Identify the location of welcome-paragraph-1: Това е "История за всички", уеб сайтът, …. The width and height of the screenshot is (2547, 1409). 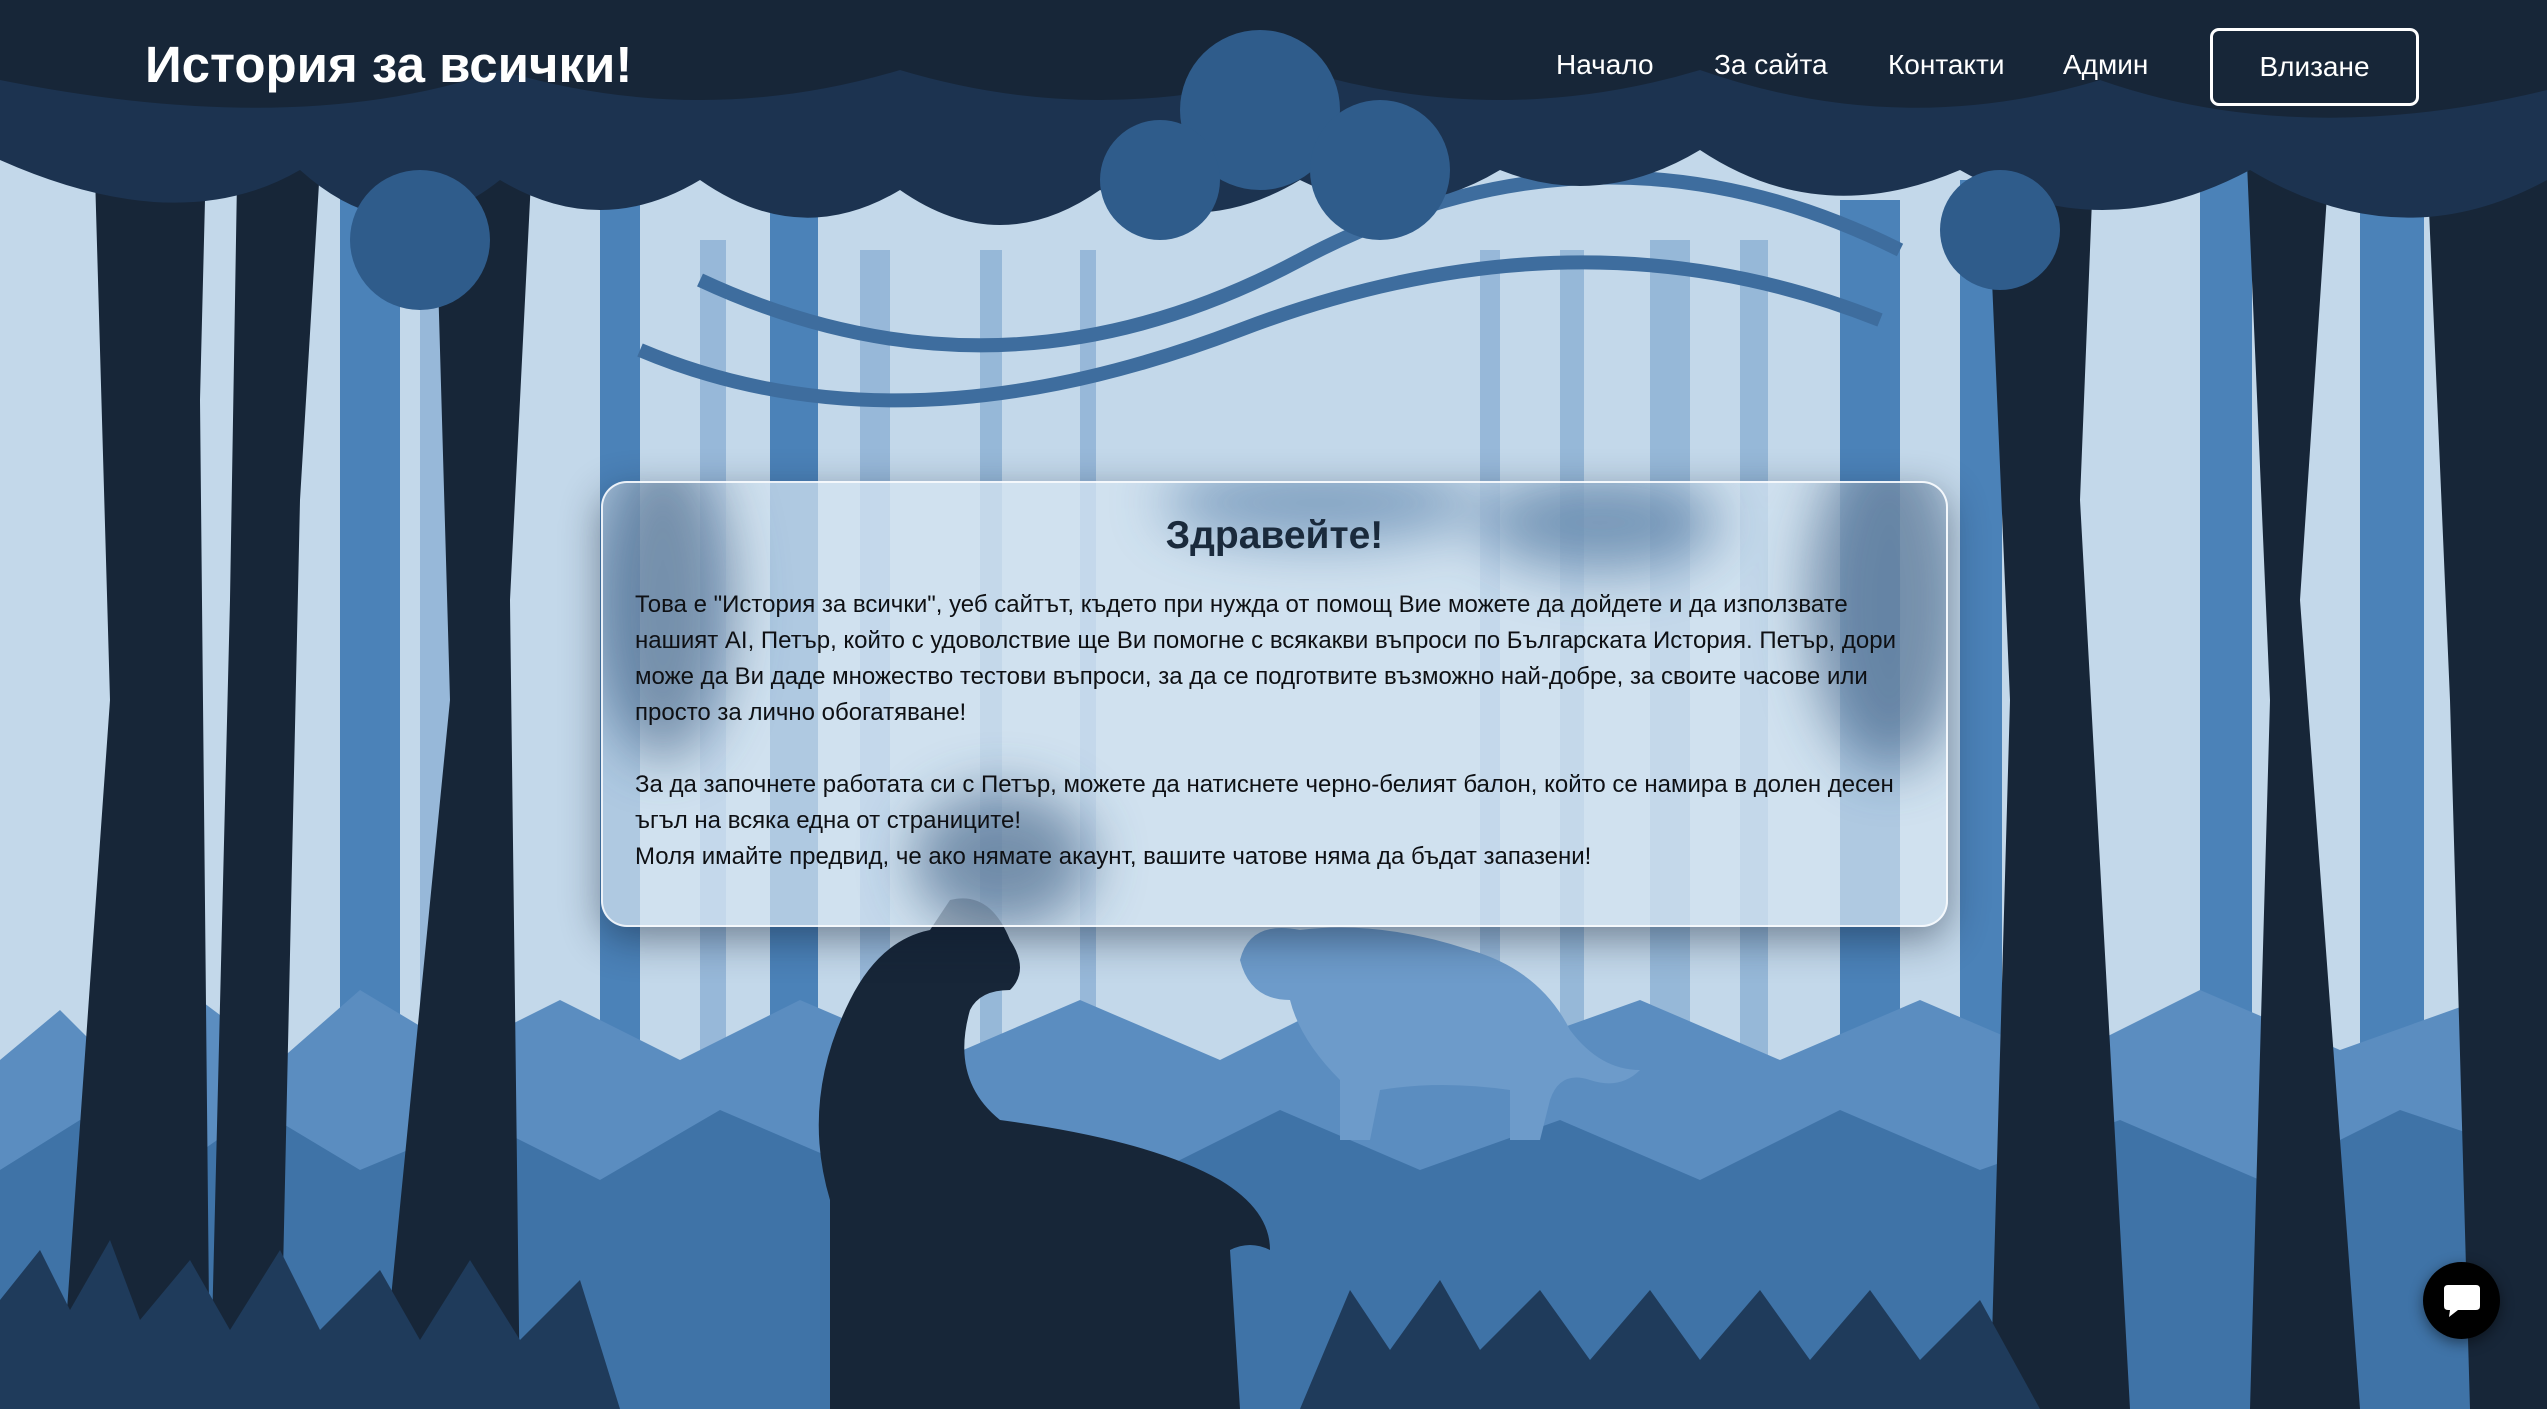
(1265, 658).